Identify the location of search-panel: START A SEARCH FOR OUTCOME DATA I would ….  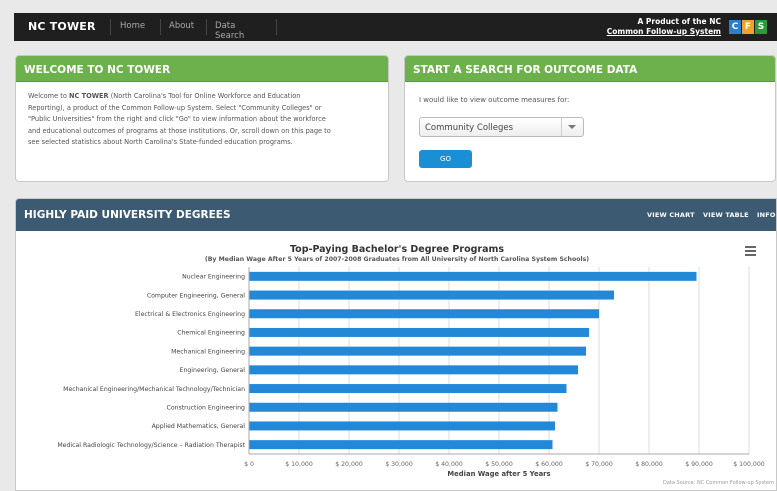
(590, 118).